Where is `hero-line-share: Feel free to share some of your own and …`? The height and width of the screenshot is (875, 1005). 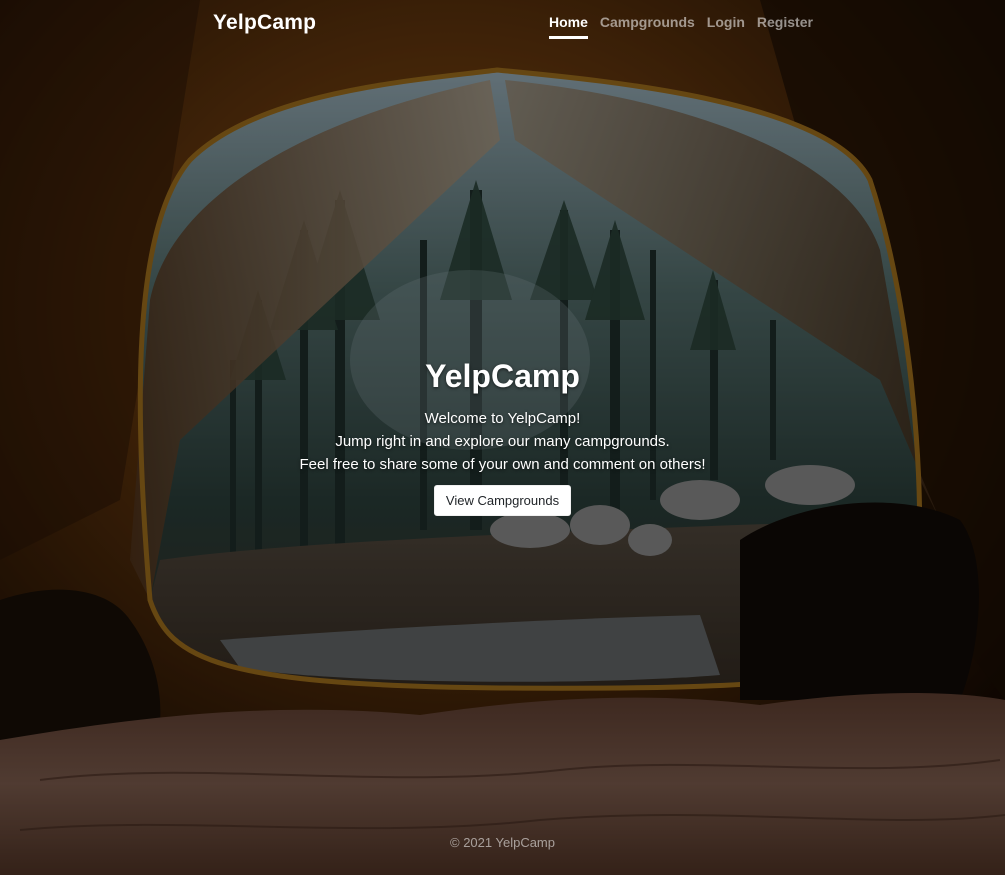 hero-line-share: Feel free to share some of your own and … is located at coordinates (502, 464).